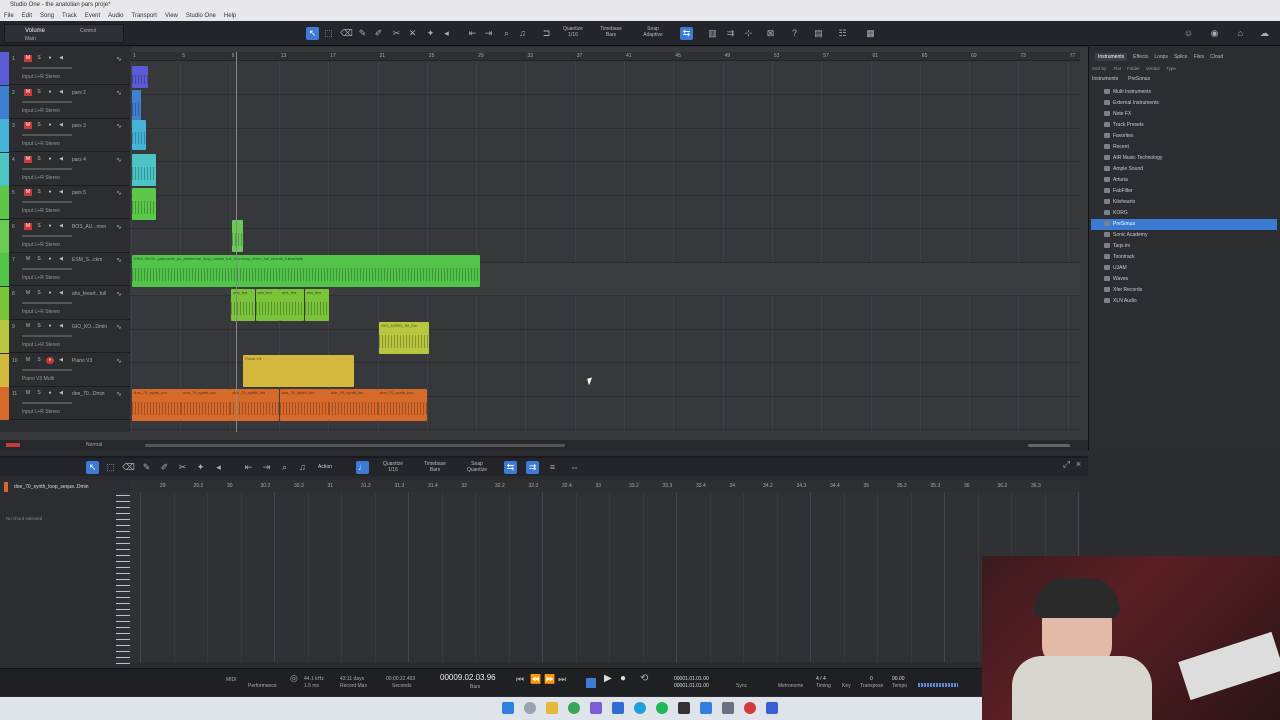 This screenshot has width=1280, height=720. Describe the element at coordinates (1139, 79) in the screenshot. I see `browser-path-item: PreSonus` at that location.